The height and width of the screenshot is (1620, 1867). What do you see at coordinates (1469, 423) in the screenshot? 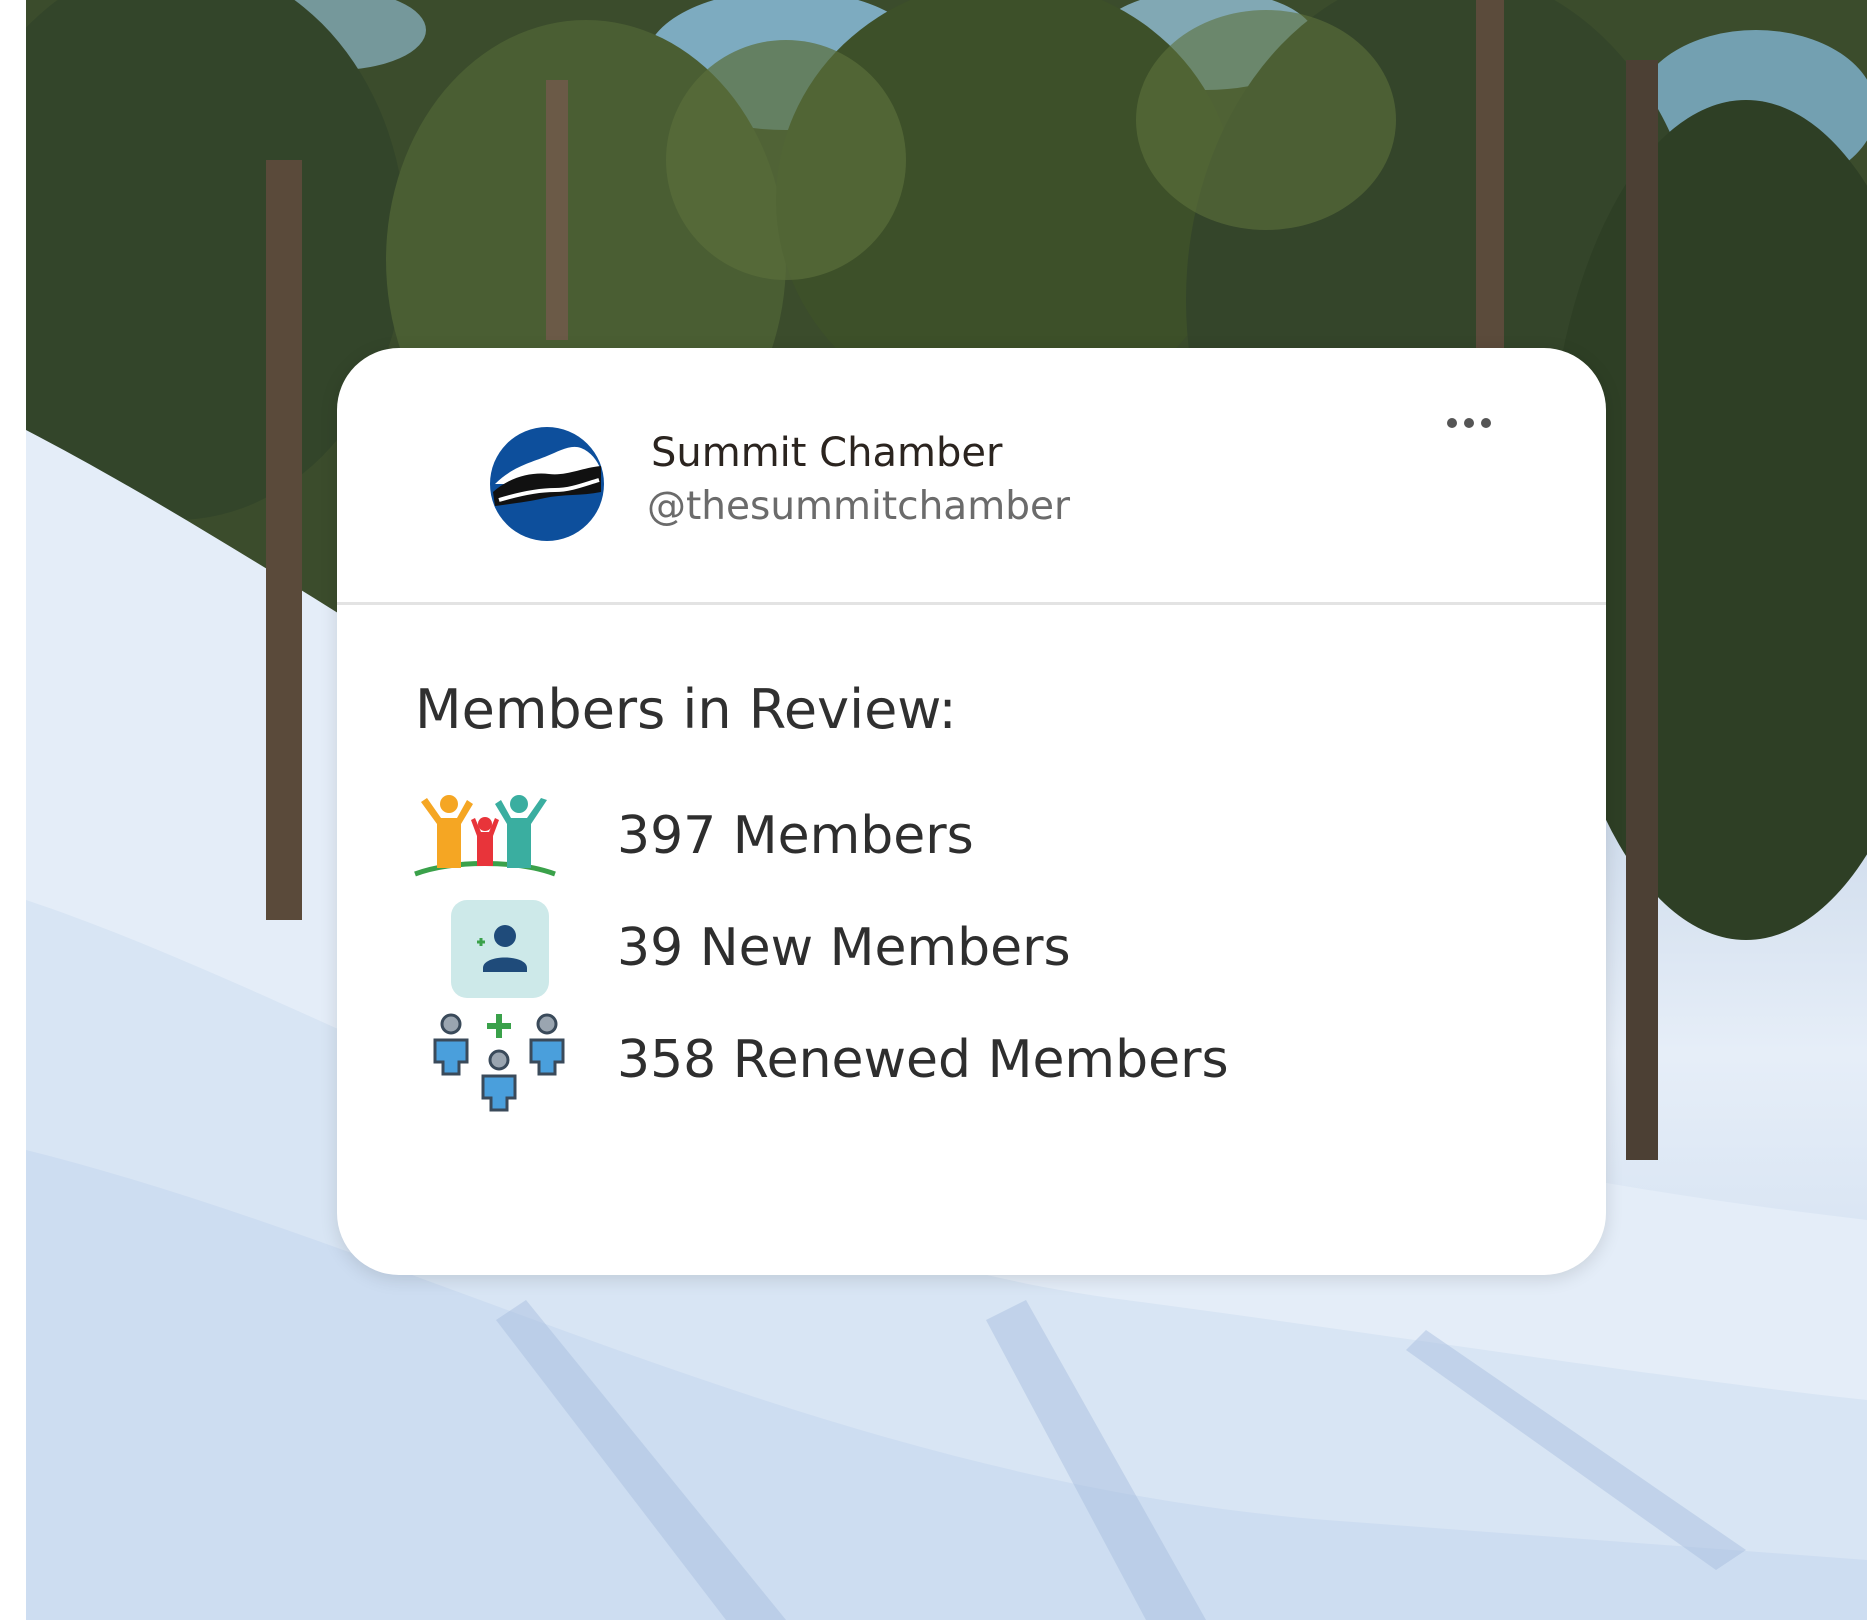
I see `more-horizontal-icon` at bounding box center [1469, 423].